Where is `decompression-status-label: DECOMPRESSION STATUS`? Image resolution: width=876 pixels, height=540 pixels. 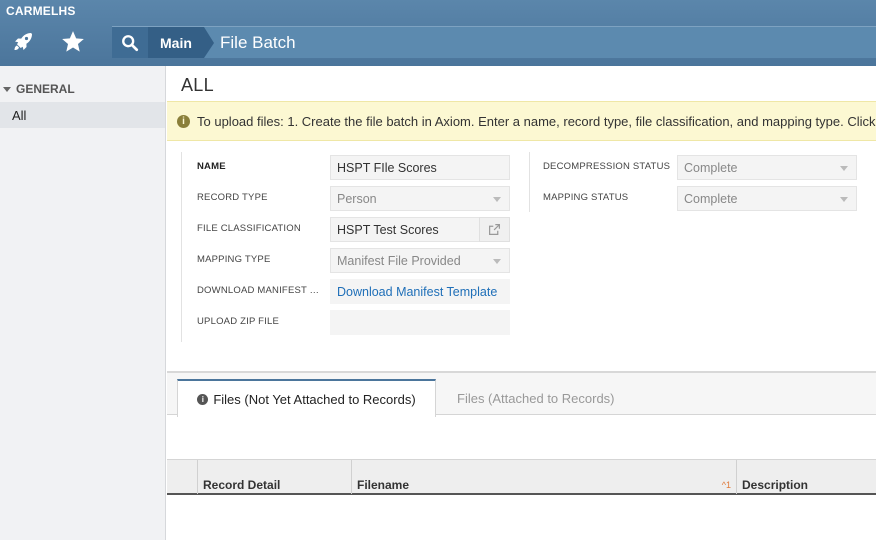 decompression-status-label: DECOMPRESSION STATUS is located at coordinates (607, 166).